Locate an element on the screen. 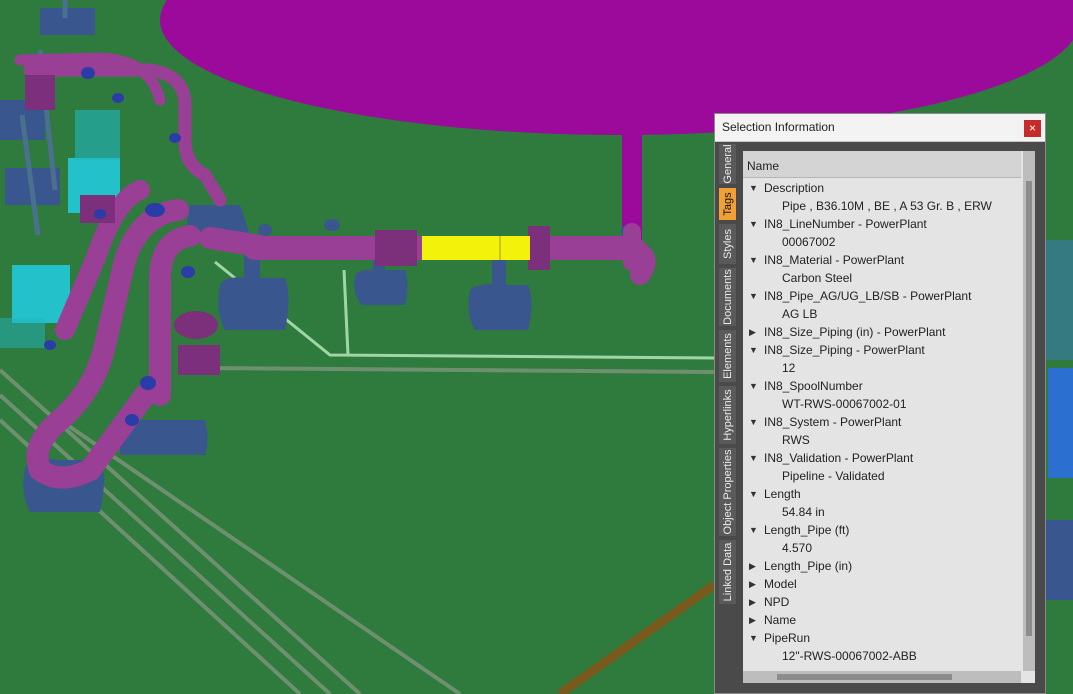 This screenshot has height=694, width=1073. tab-hyperlinks: Hyperlinks is located at coordinates (727, 415).